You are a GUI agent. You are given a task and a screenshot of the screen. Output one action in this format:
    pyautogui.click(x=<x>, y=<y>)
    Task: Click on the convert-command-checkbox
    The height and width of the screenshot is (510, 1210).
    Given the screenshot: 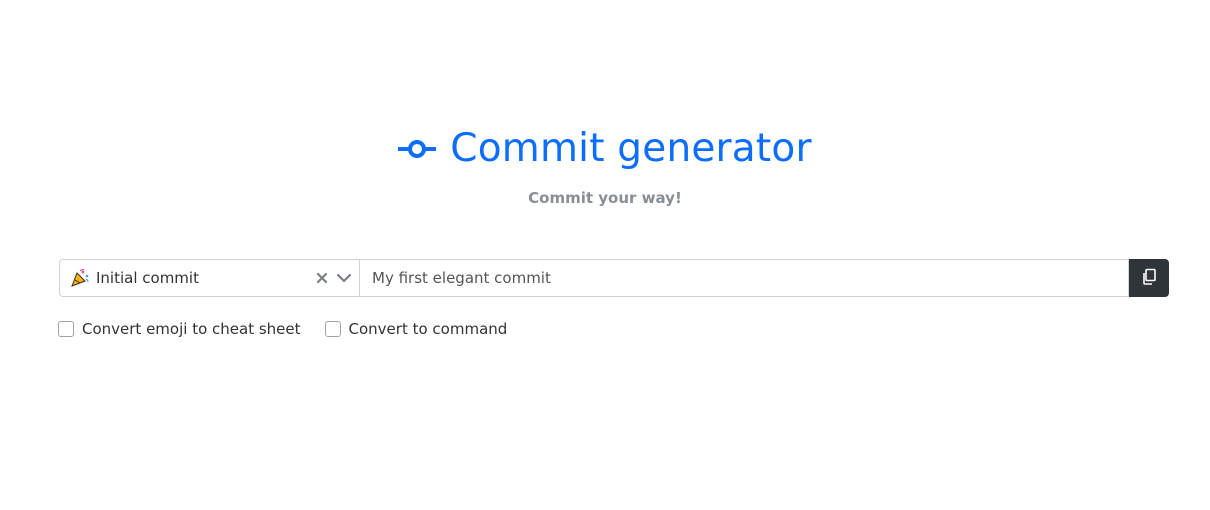 What is the action you would take?
    pyautogui.click(x=332, y=329)
    